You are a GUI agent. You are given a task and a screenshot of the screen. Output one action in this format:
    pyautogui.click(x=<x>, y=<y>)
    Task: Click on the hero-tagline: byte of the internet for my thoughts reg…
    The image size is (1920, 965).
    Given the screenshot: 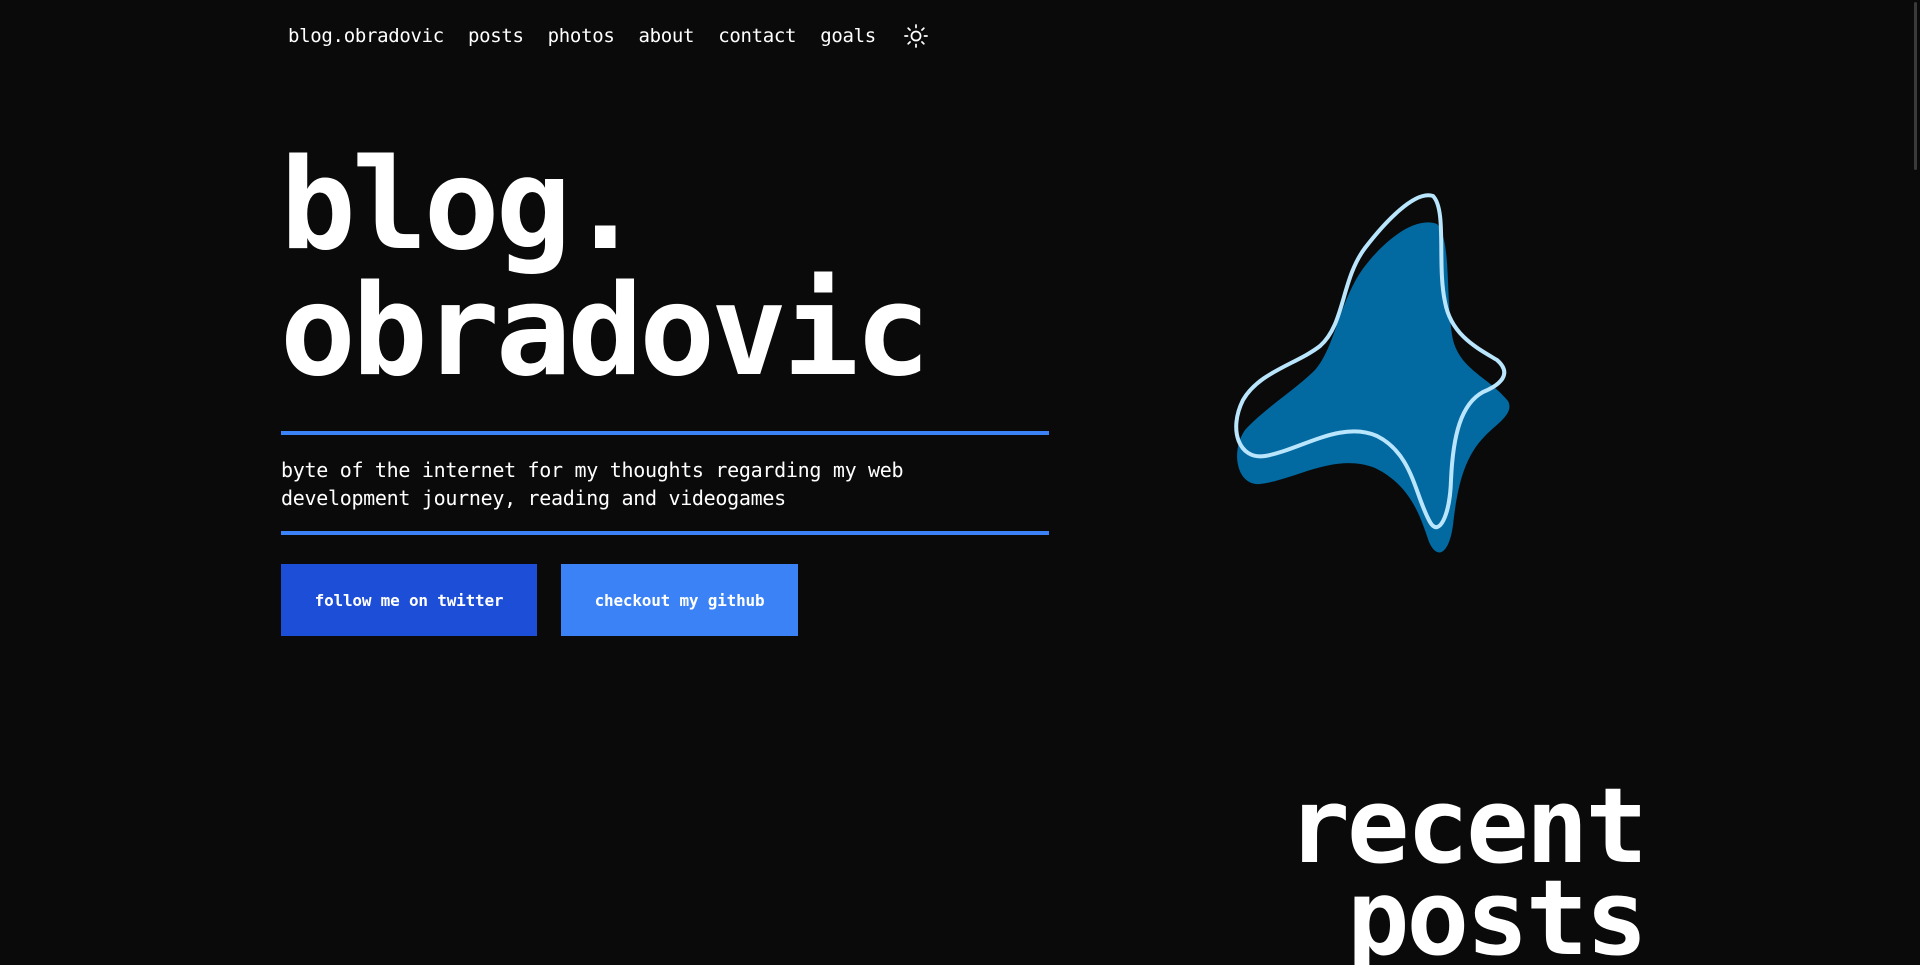 What is the action you would take?
    pyautogui.click(x=592, y=484)
    